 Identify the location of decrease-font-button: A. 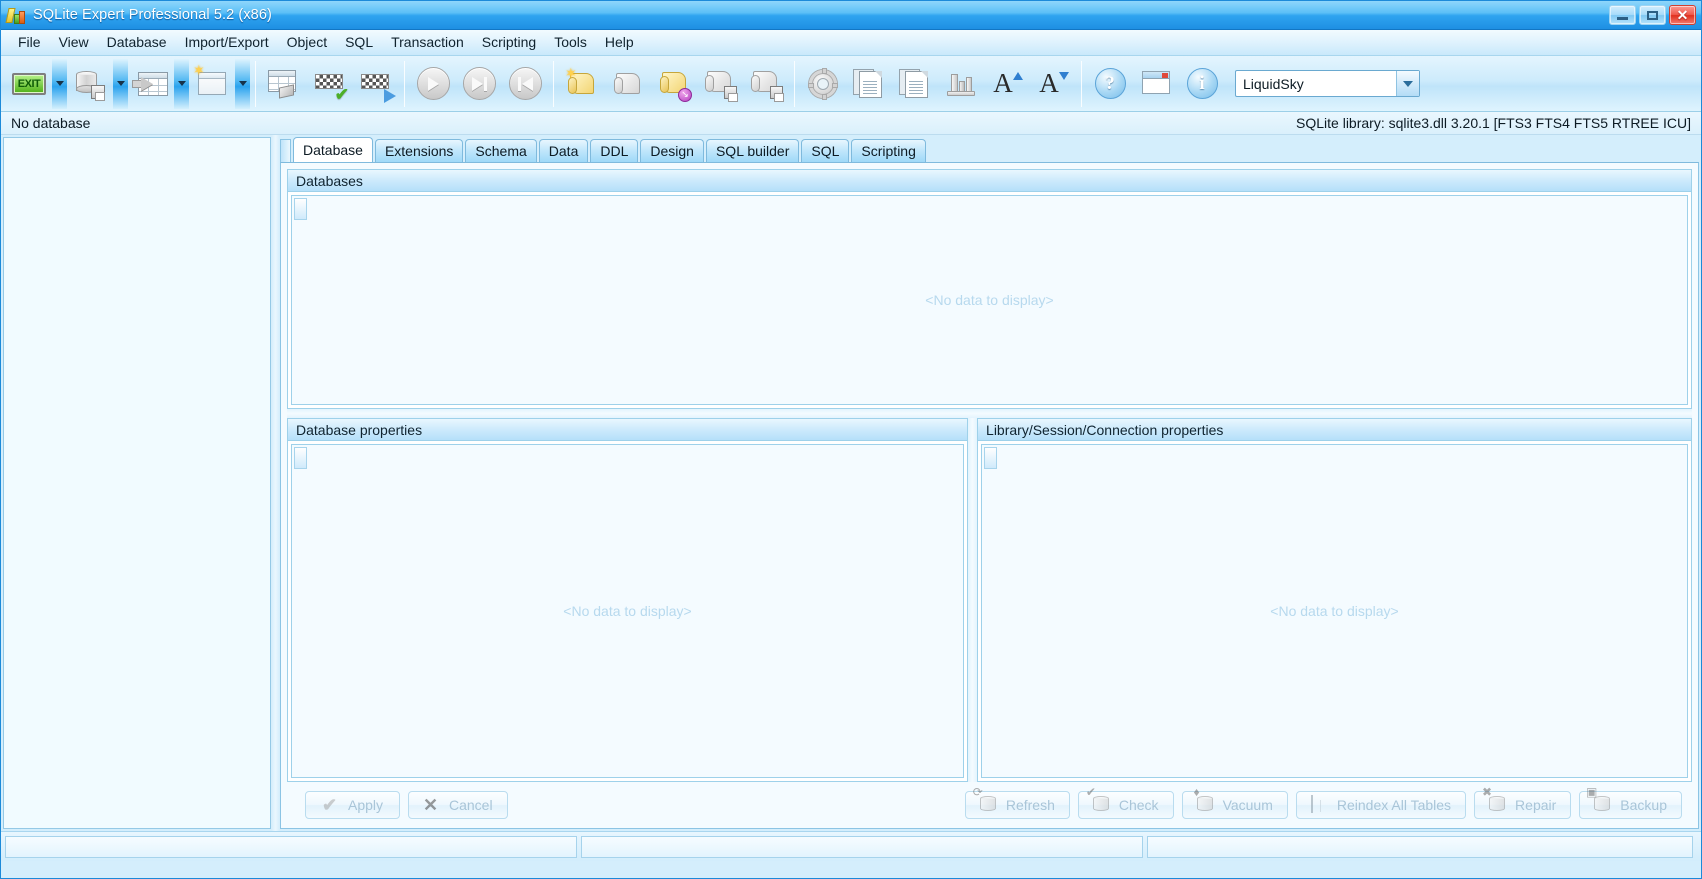
(1053, 84).